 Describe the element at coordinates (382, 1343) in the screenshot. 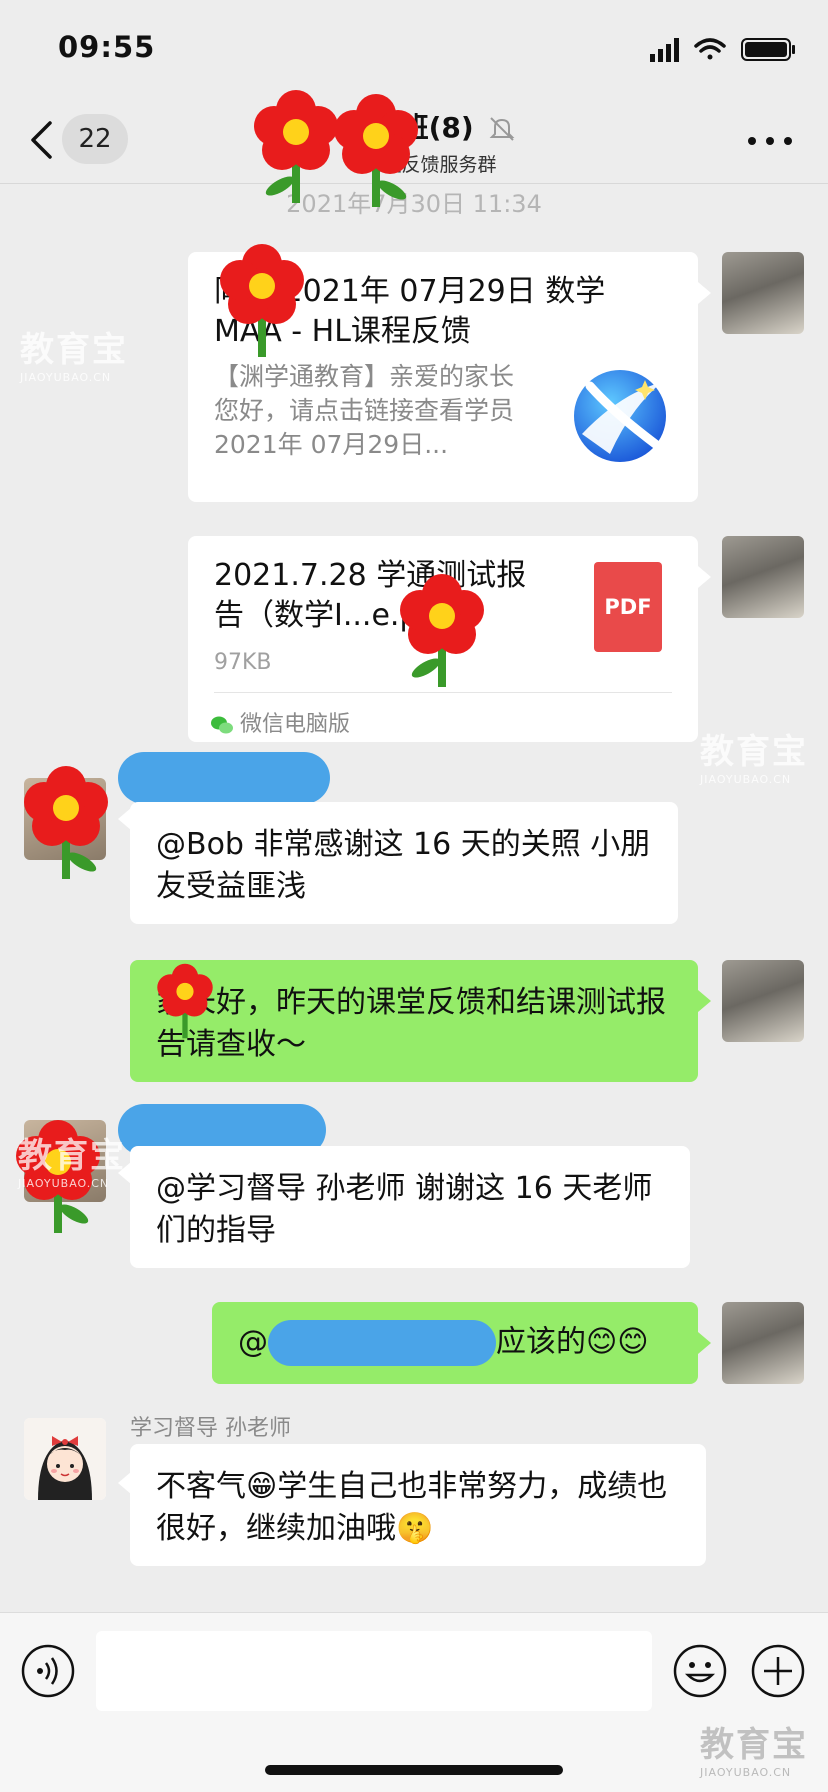

I see `redacted-mention` at that location.